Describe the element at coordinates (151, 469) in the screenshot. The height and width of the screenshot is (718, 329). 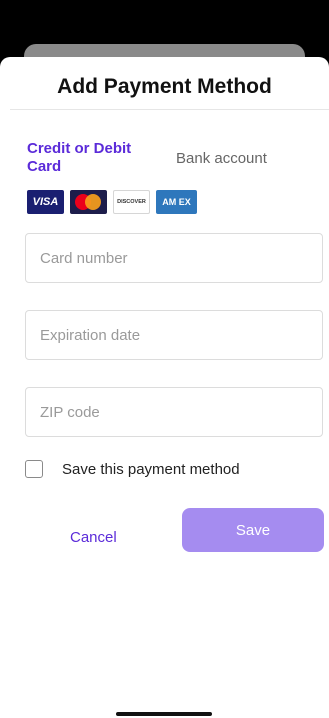
I see `save-payment-method-label: Save this payment method` at that location.